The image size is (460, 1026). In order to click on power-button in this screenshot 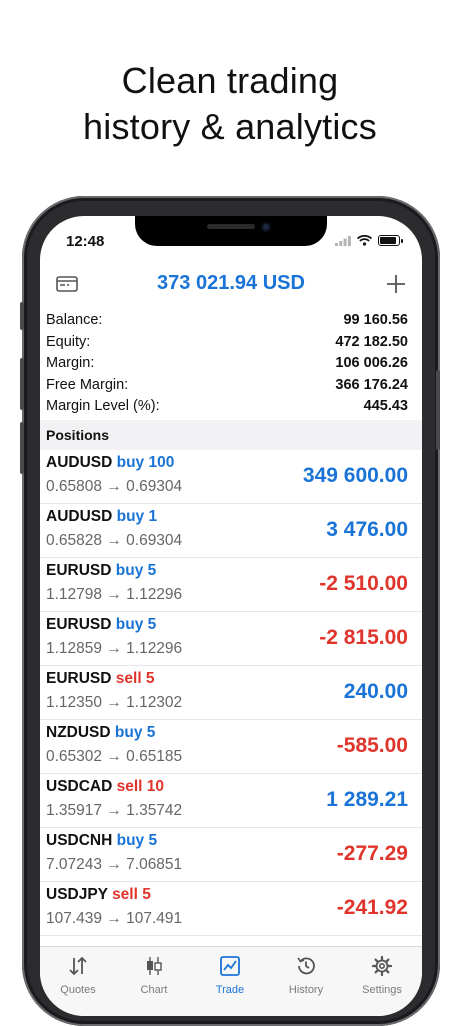, I will do `click(438, 410)`.